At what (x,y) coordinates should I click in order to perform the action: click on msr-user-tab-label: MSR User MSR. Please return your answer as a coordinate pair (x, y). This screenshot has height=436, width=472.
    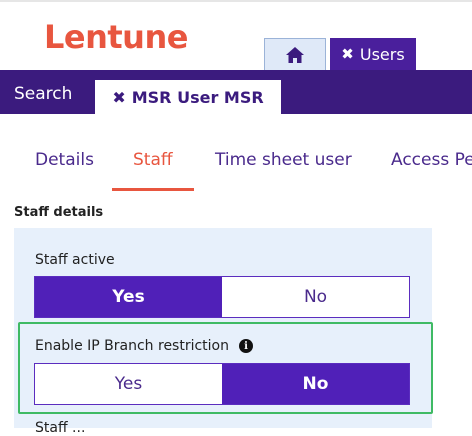
    Looking at the image, I should click on (197, 97).